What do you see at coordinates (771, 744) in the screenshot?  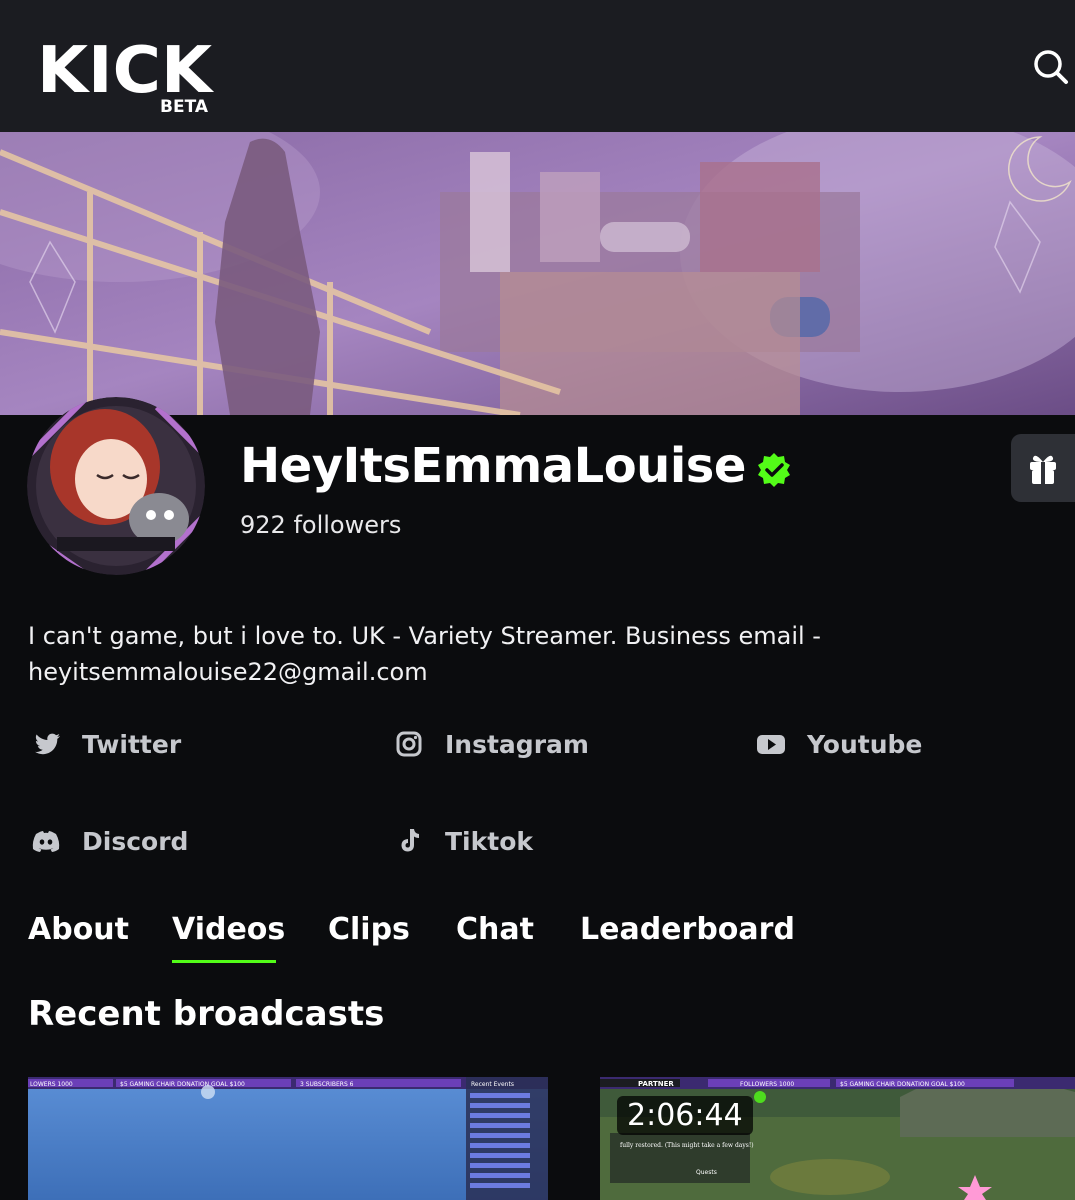 I see `youtube-icon` at bounding box center [771, 744].